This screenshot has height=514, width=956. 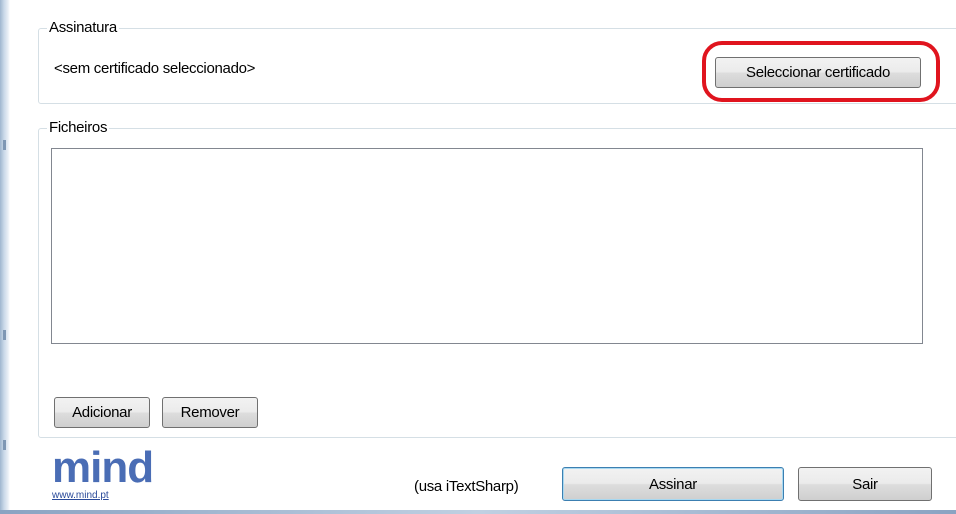 What do you see at coordinates (155, 68) in the screenshot?
I see `certificate-status-text: <sem certificado seleccionado>` at bounding box center [155, 68].